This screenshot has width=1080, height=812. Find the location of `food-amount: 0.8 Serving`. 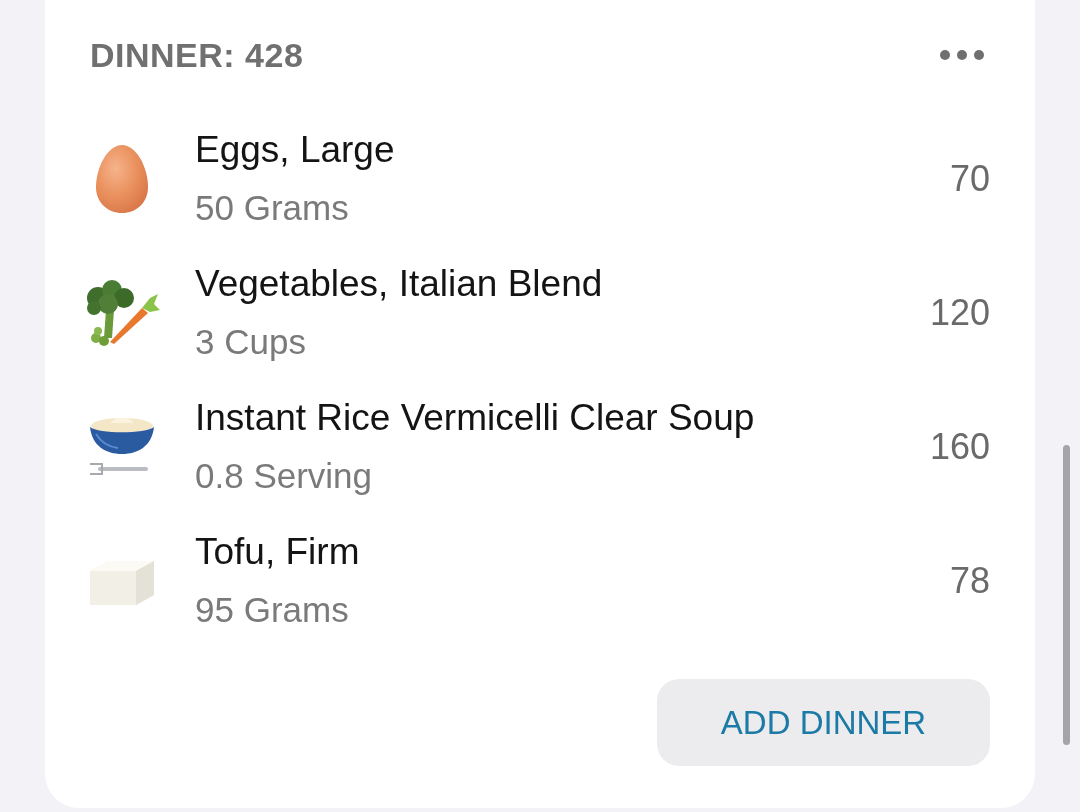

food-amount: 0.8 Serving is located at coordinates (284, 476).